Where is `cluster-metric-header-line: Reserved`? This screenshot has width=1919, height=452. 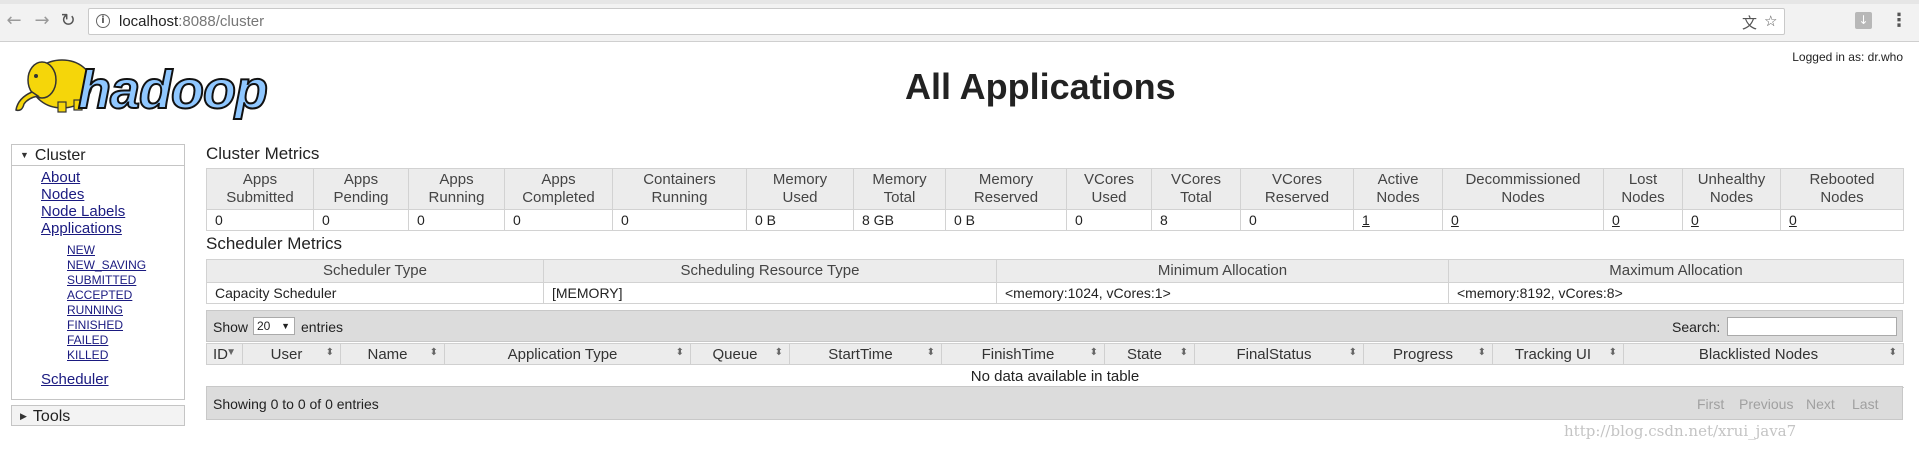 cluster-metric-header-line: Reserved is located at coordinates (1297, 197).